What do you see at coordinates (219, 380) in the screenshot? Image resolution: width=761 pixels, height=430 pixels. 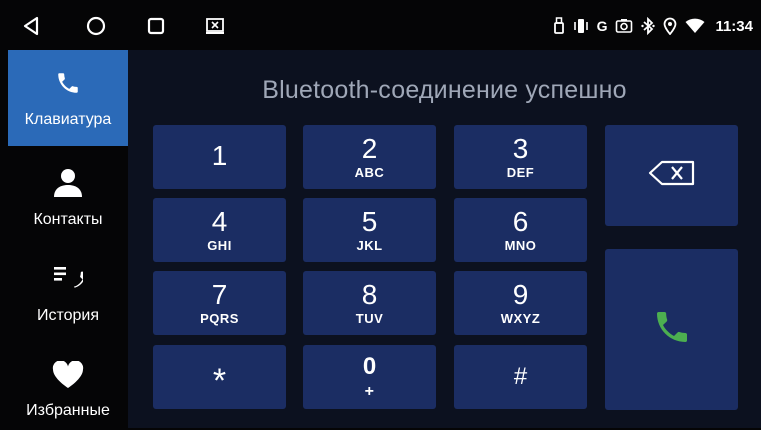 I see `key-digit: *` at bounding box center [219, 380].